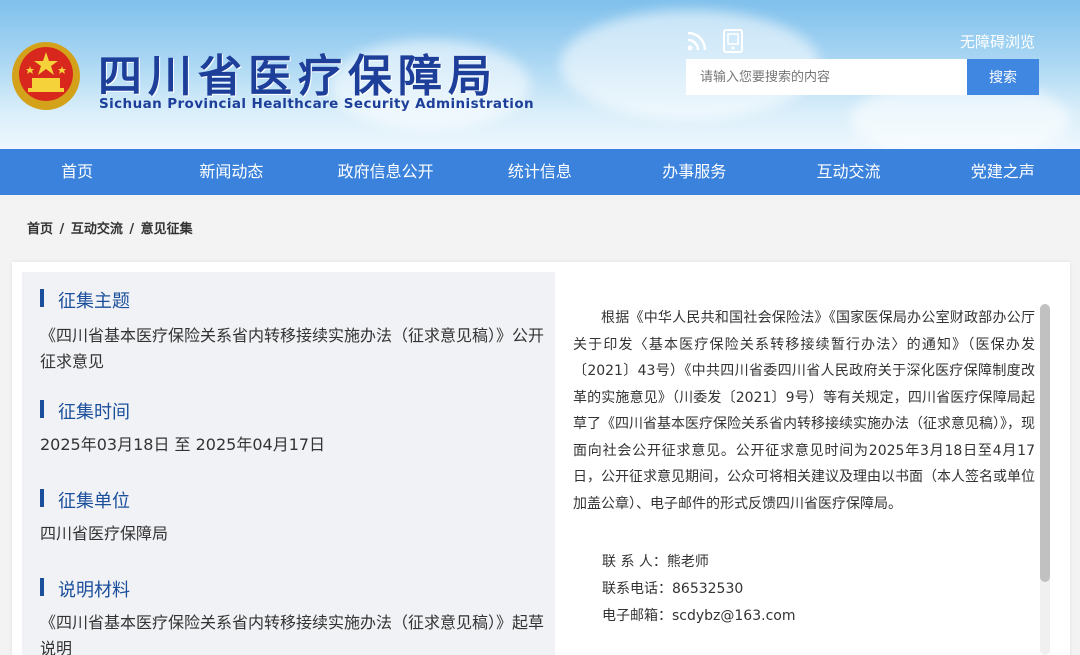  What do you see at coordinates (1045, 443) in the screenshot?
I see `scrollbar-thumb` at bounding box center [1045, 443].